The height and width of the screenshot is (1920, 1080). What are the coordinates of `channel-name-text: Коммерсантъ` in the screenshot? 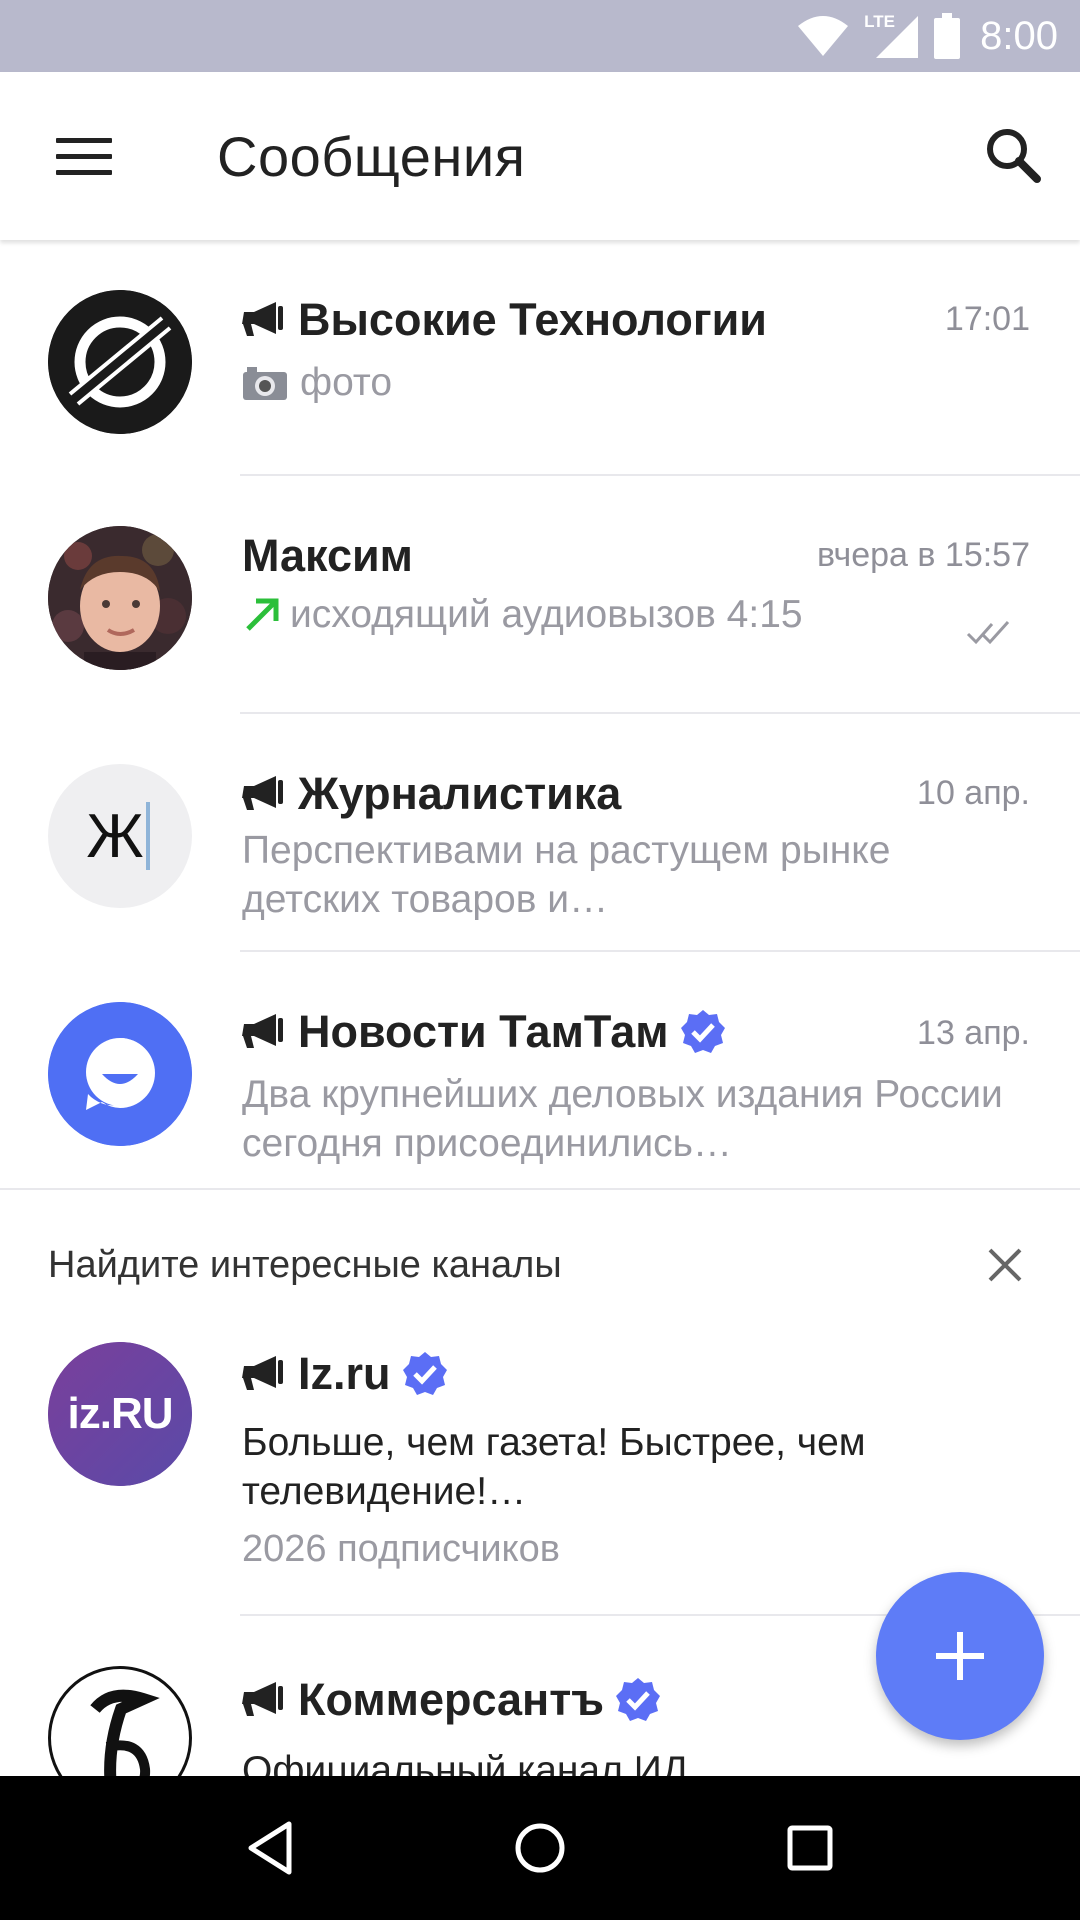 It's located at (451, 1699).